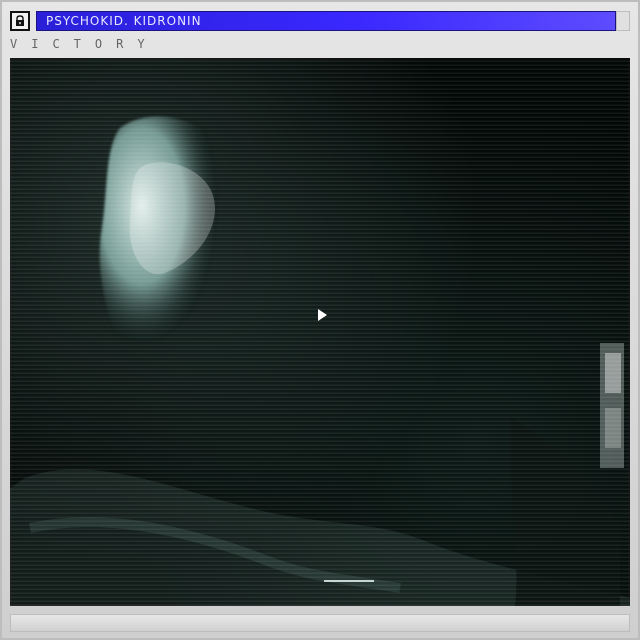  I want to click on window-title: PSYCHOKID. KIDRONIN, so click(124, 21).